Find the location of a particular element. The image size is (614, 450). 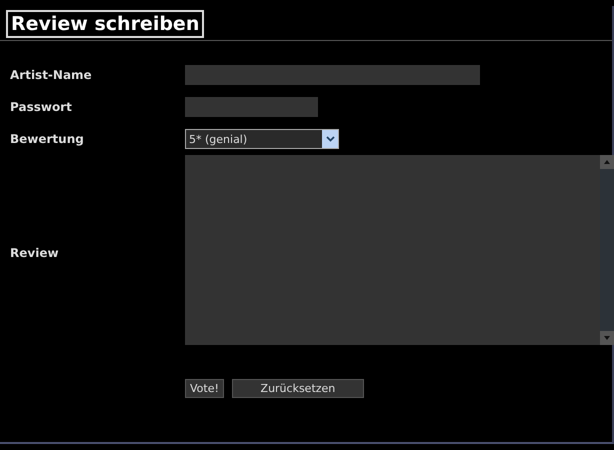

scroll-up-icon is located at coordinates (607, 162).